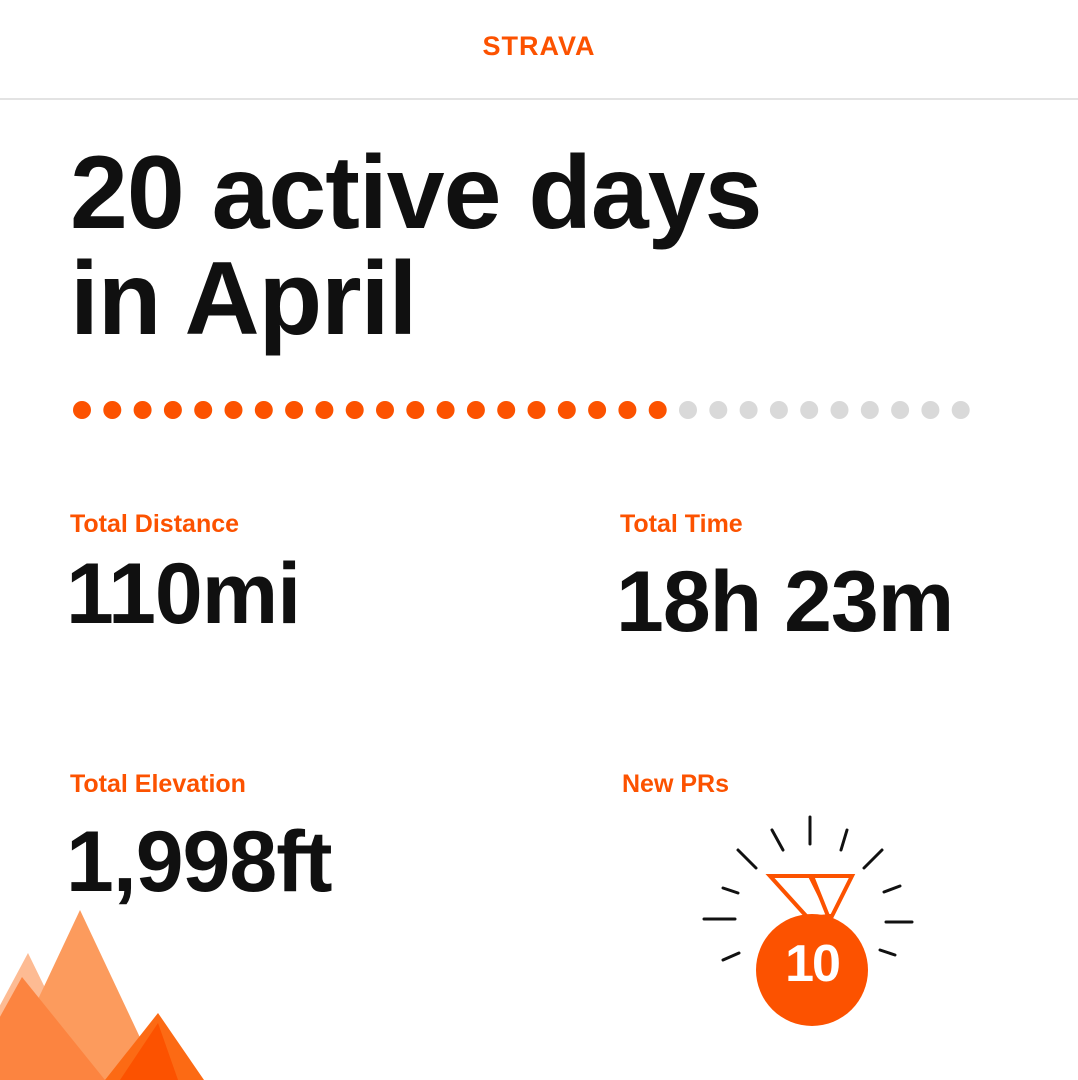  Describe the element at coordinates (813, 964) in the screenshot. I see `new-prs-count: 10` at that location.